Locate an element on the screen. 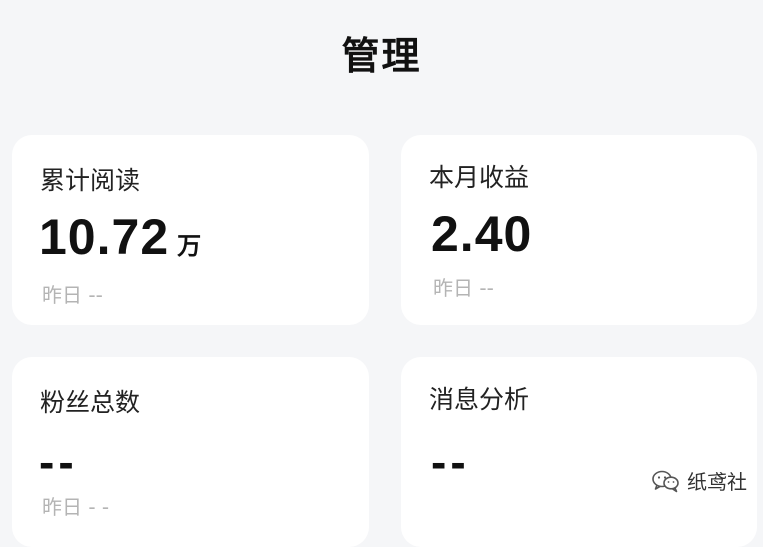 The image size is (763, 547). card-label: 本月收益 is located at coordinates (479, 177).